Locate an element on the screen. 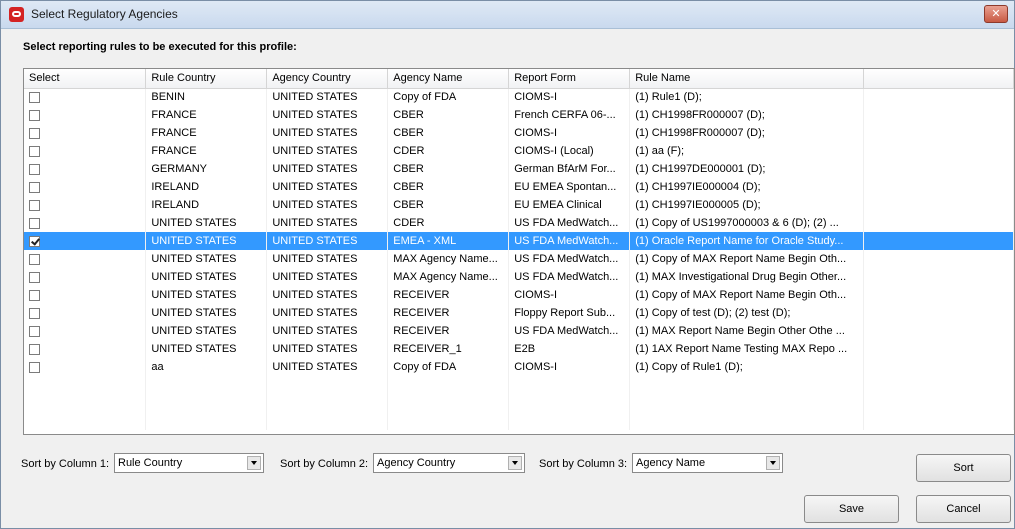 This screenshot has width=1015, height=529. cell-rule-name: (1) Copy of test (D); (2) test (D); is located at coordinates (747, 313).